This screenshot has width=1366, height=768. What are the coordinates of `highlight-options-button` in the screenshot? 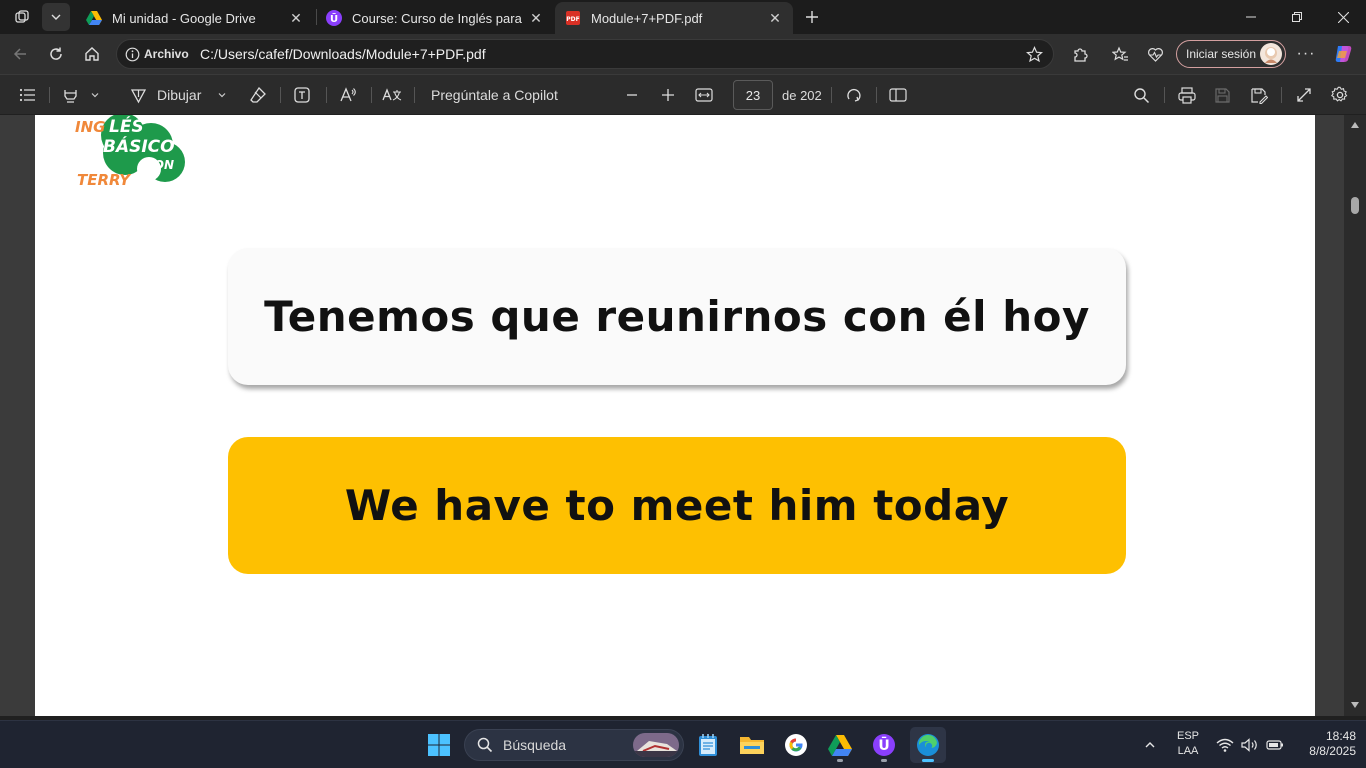 It's located at (95, 95).